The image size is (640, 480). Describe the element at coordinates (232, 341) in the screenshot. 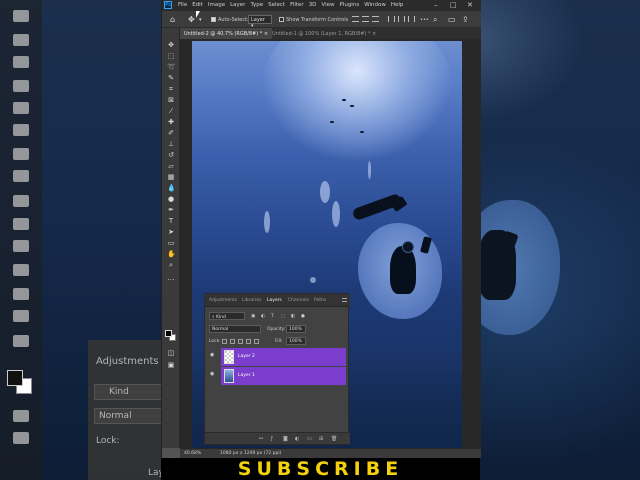

I see `lock-image-icon` at that location.